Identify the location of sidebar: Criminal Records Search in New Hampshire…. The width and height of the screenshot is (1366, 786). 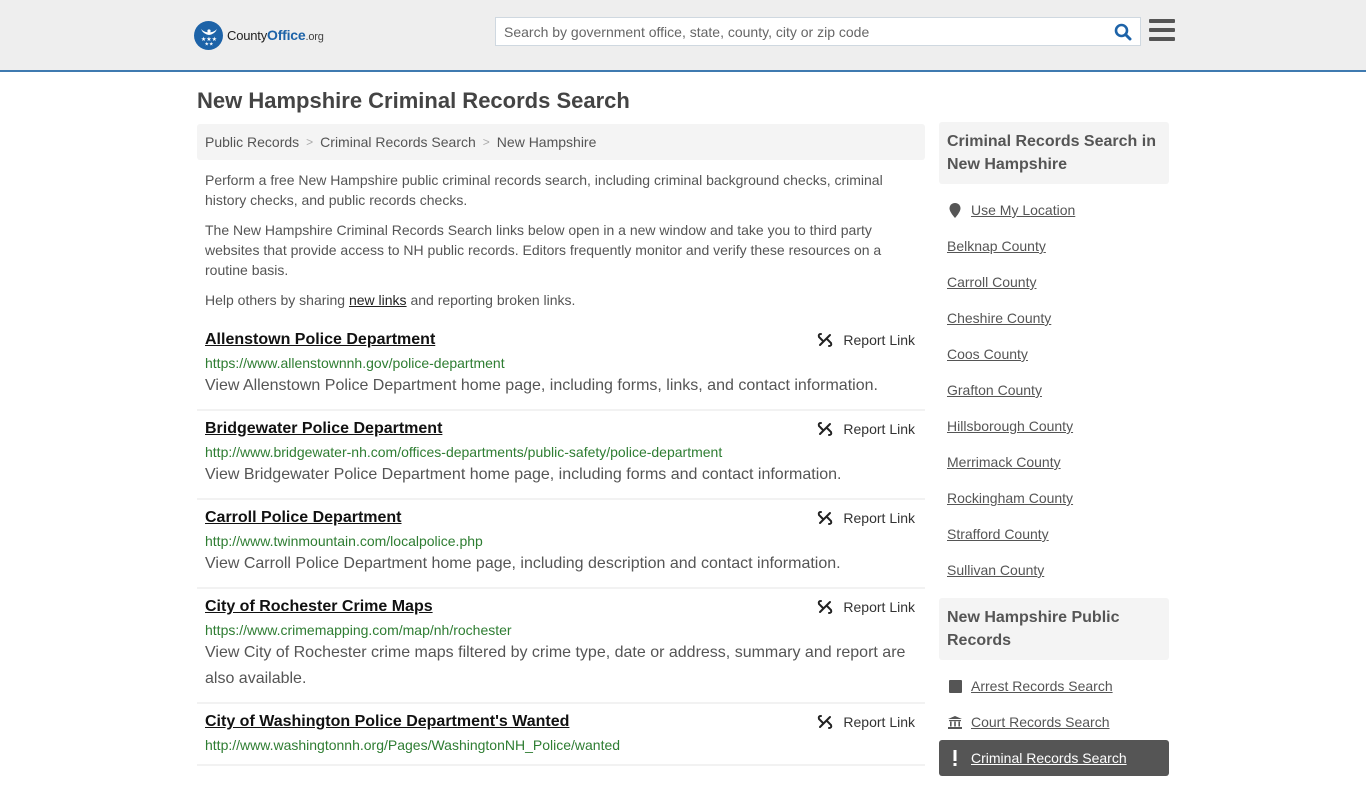
(1054, 454).